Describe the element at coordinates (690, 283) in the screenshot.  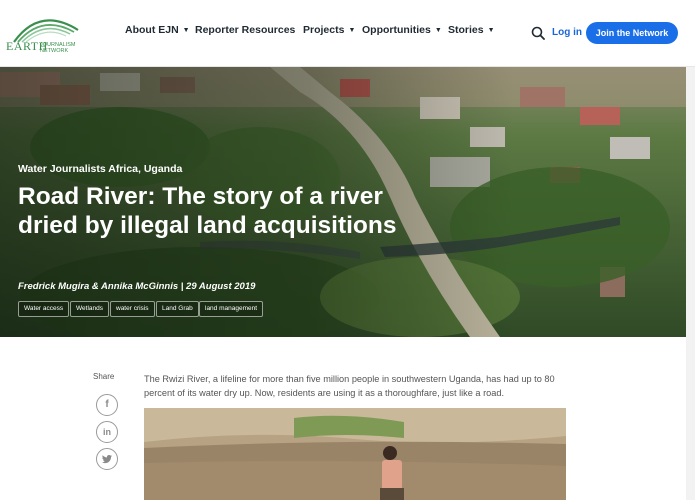
I see `page-scrollbar` at that location.